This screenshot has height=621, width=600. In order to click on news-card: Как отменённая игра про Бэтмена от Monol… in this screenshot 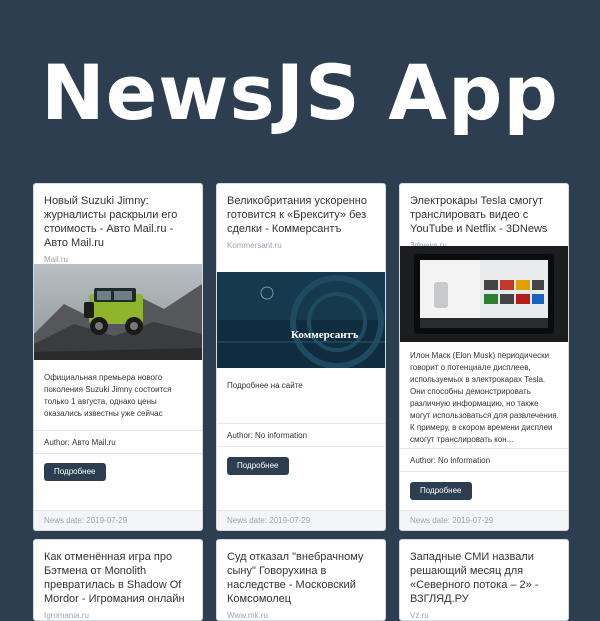, I will do `click(118, 580)`.